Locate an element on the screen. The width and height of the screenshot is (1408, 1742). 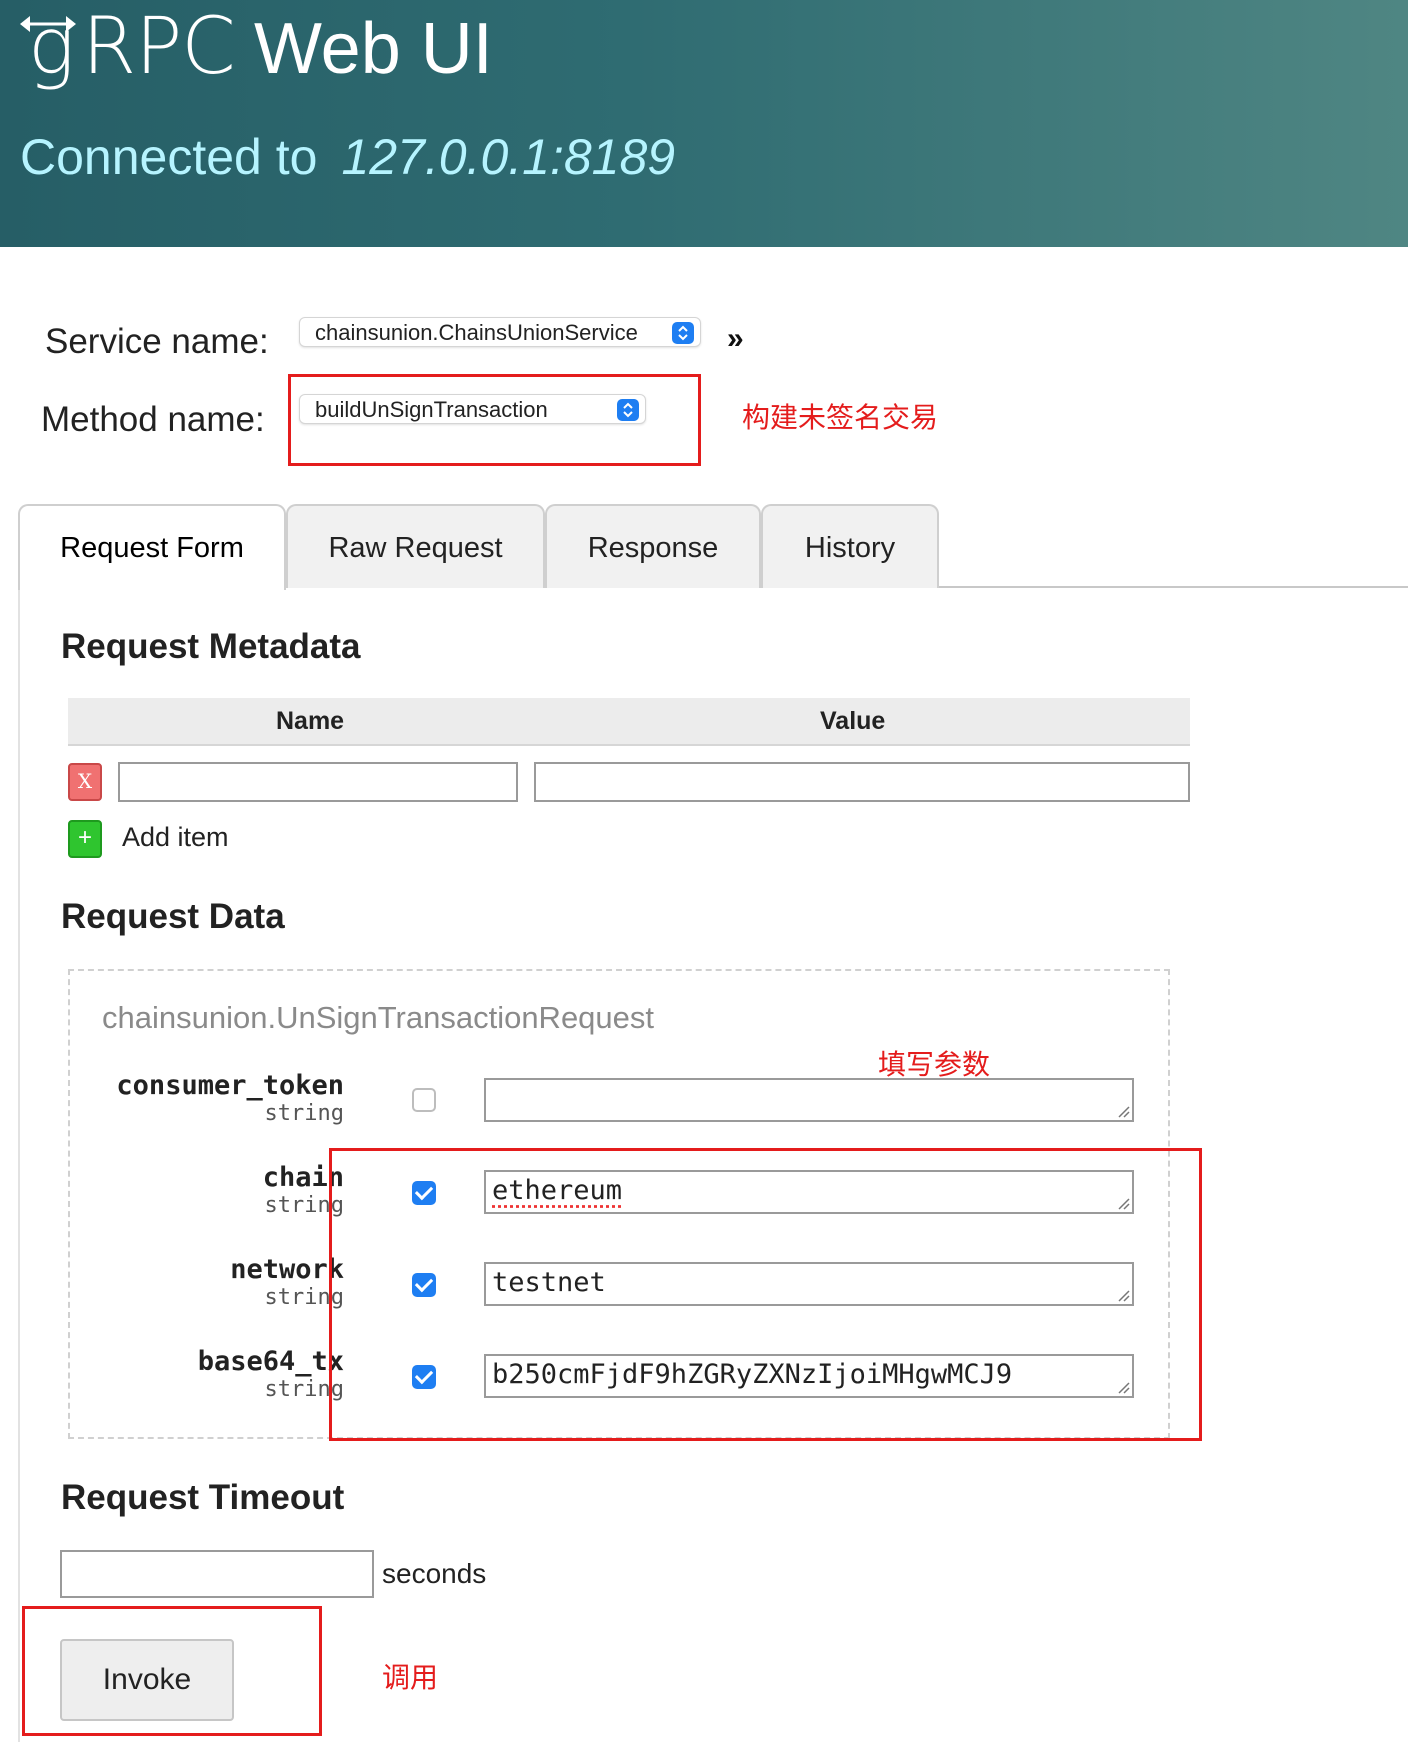
annotation-box-invoke is located at coordinates (172, 1671).